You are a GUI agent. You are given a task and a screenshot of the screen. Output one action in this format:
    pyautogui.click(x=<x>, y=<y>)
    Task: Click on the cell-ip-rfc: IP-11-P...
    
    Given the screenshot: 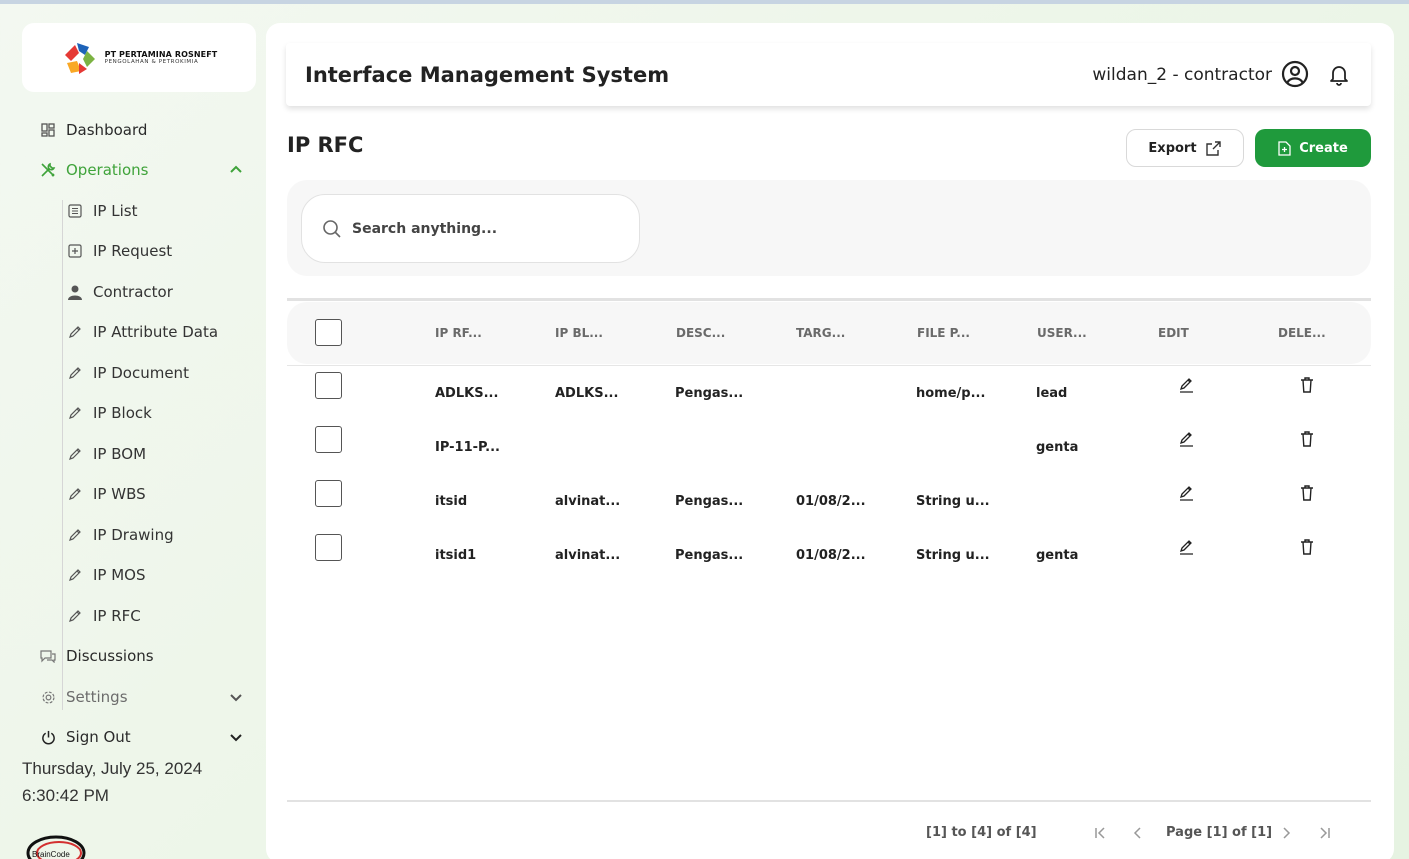 What is the action you would take?
    pyautogui.click(x=467, y=447)
    